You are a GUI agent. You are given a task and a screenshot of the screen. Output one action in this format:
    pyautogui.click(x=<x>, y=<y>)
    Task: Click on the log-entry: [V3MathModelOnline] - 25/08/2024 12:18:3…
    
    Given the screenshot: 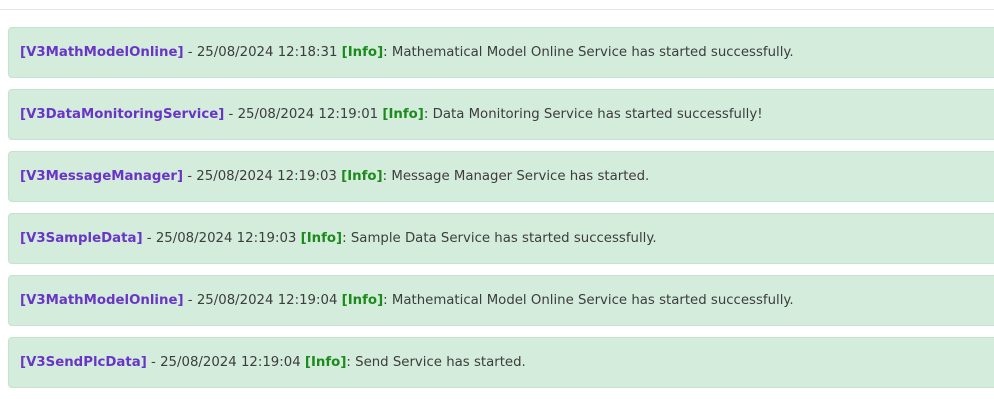 What is the action you would take?
    pyautogui.click(x=501, y=52)
    